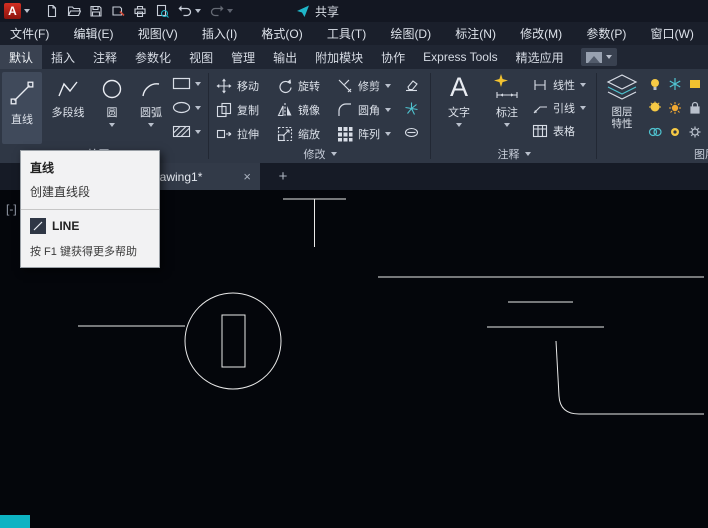 This screenshot has width=708, height=528. Describe the element at coordinates (608, 57) in the screenshot. I see `ribbon-toggle-caret-icon` at that location.